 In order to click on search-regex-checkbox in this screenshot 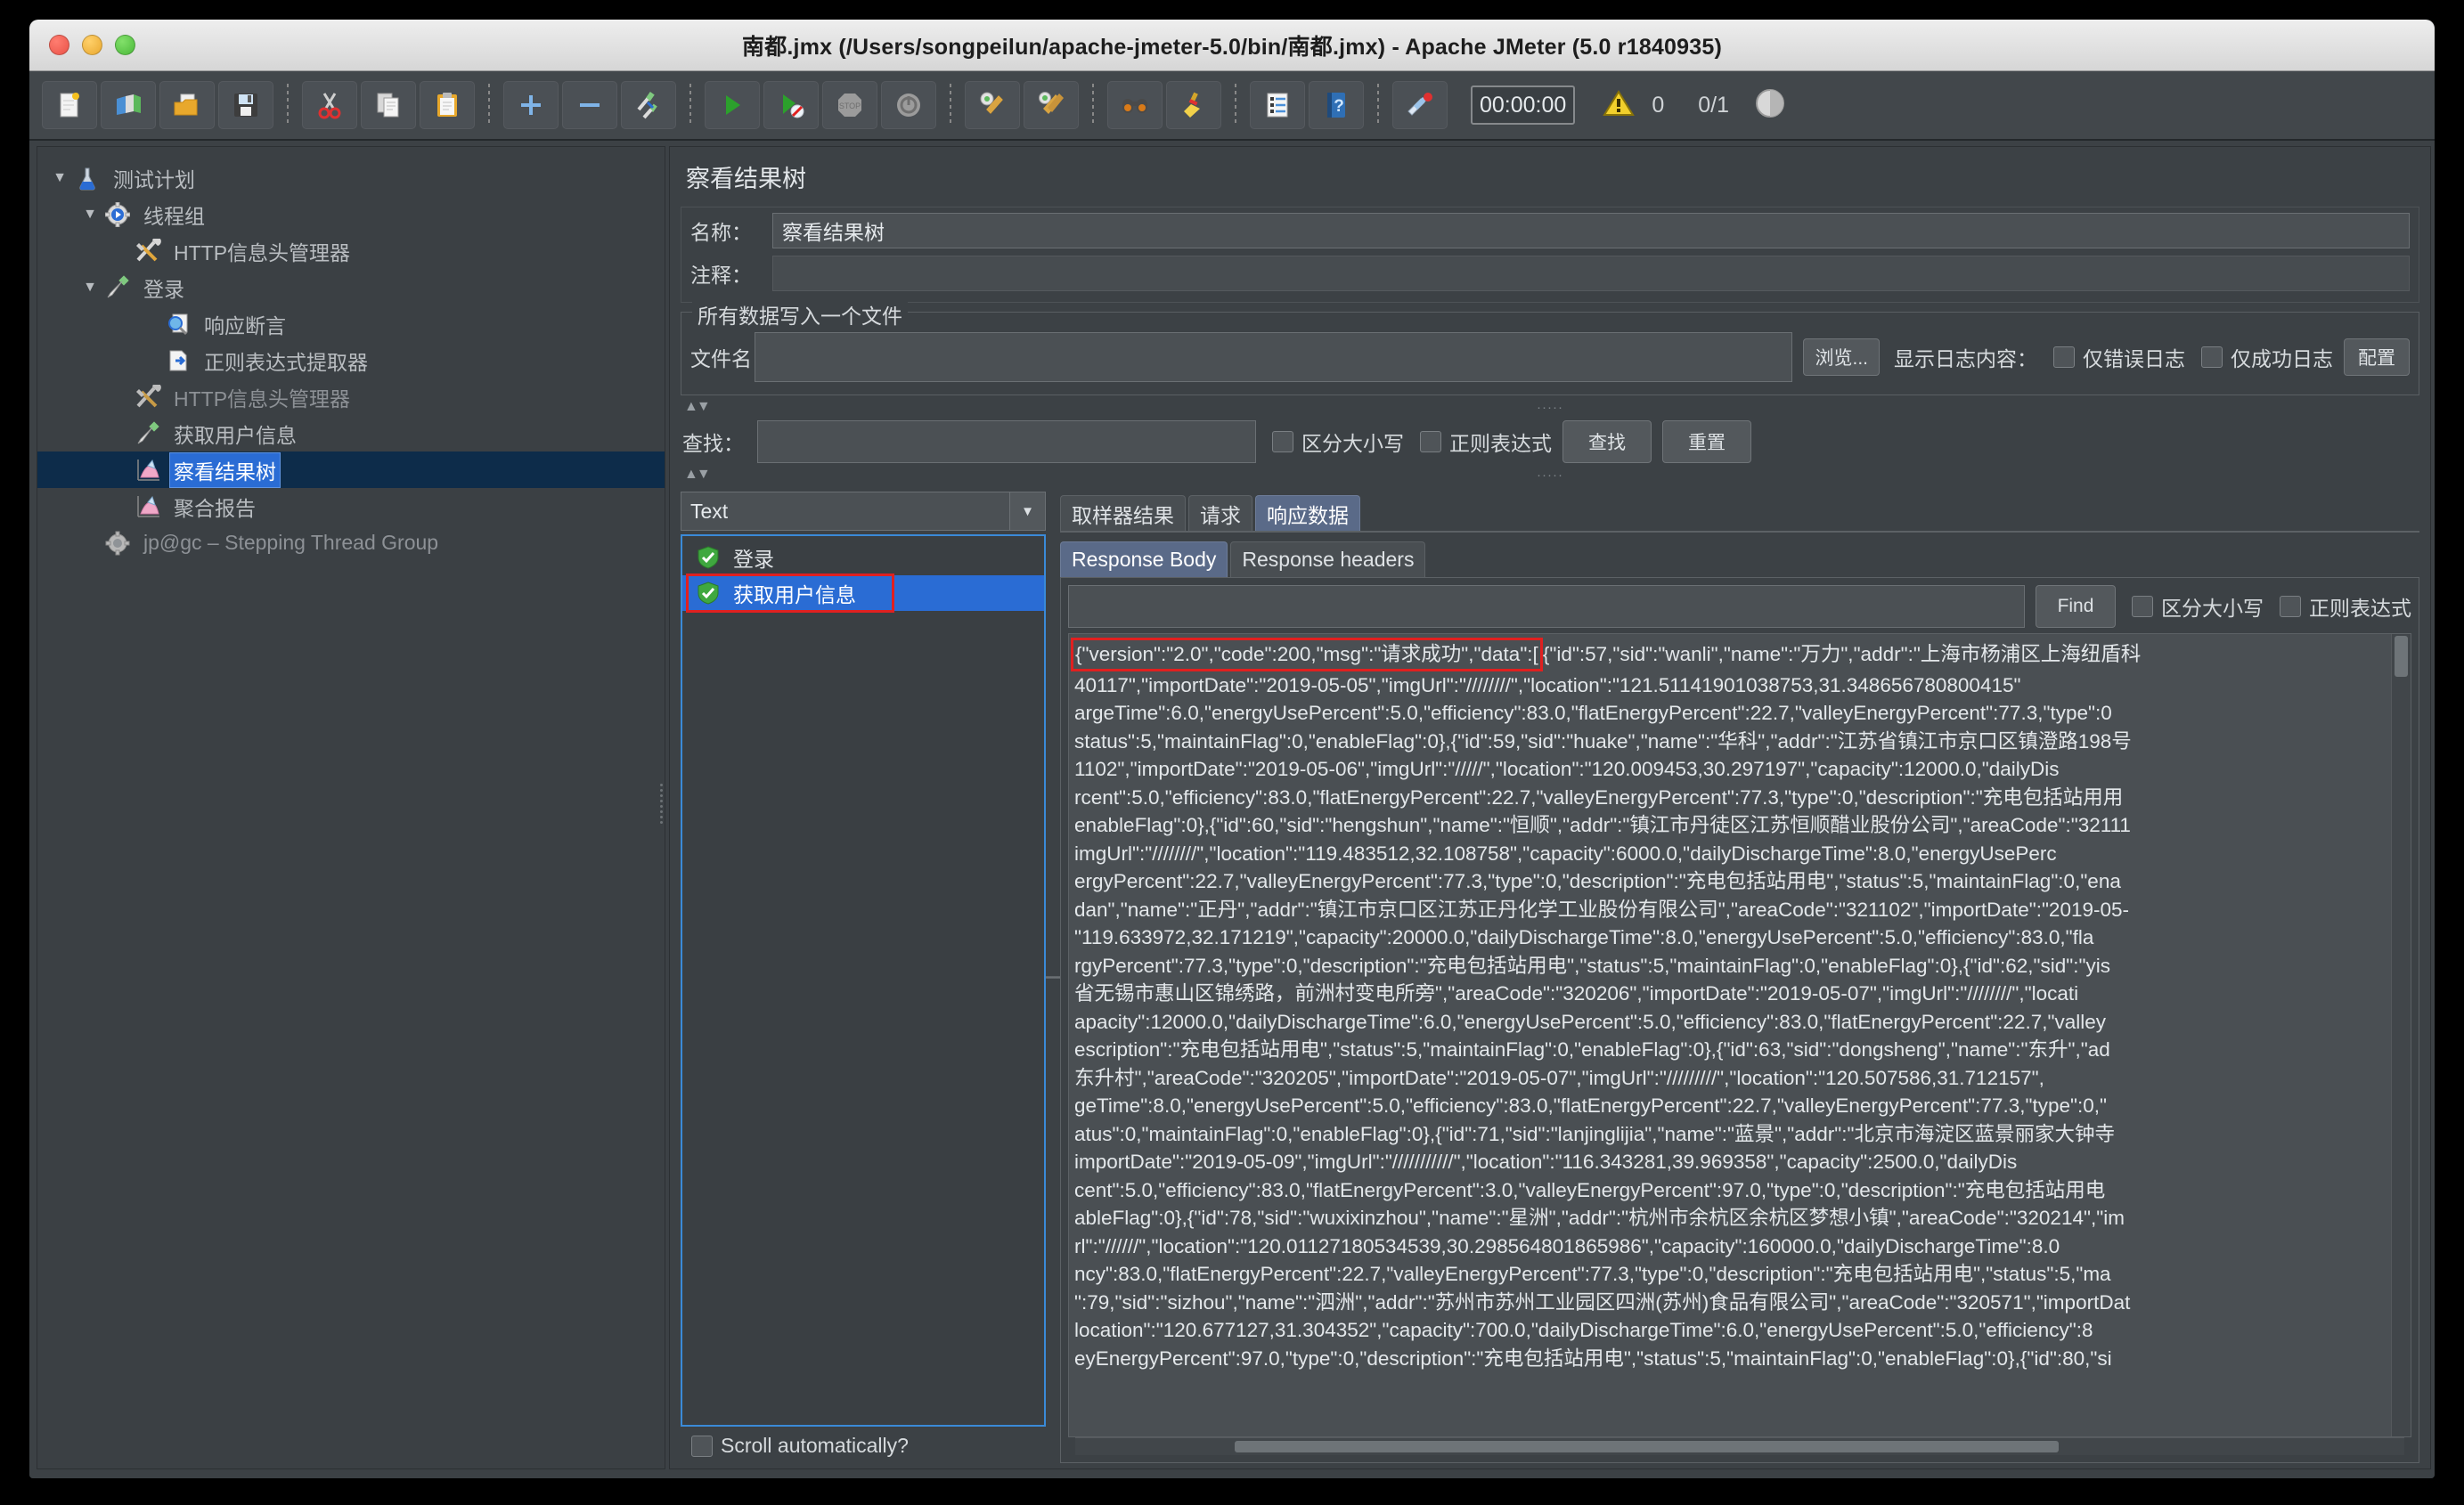, I will do `click(1431, 441)`.